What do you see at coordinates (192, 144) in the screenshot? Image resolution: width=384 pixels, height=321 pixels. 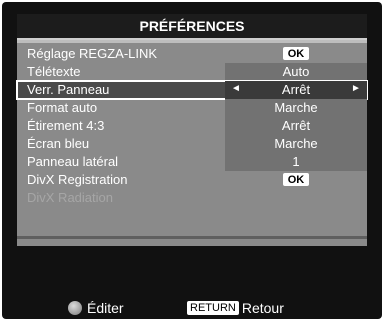 I see `menu-item-blue-screen: Écran bleu Marche` at bounding box center [192, 144].